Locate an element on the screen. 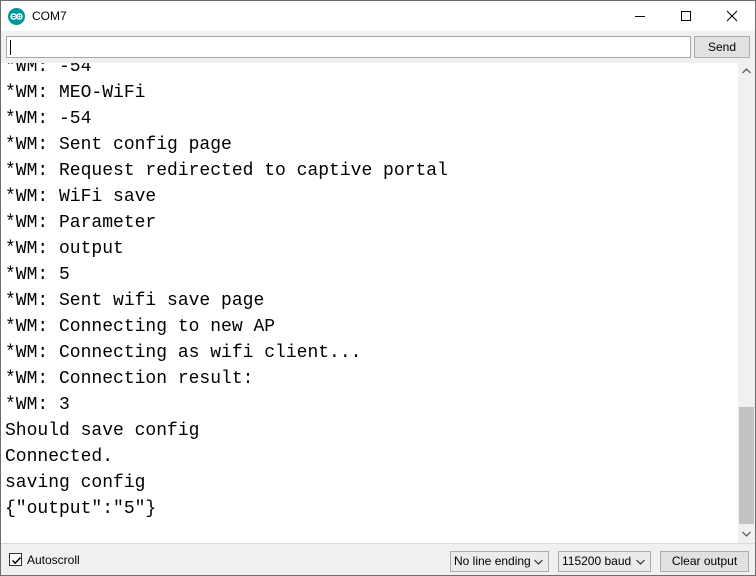  send-row: Send is located at coordinates (378, 47).